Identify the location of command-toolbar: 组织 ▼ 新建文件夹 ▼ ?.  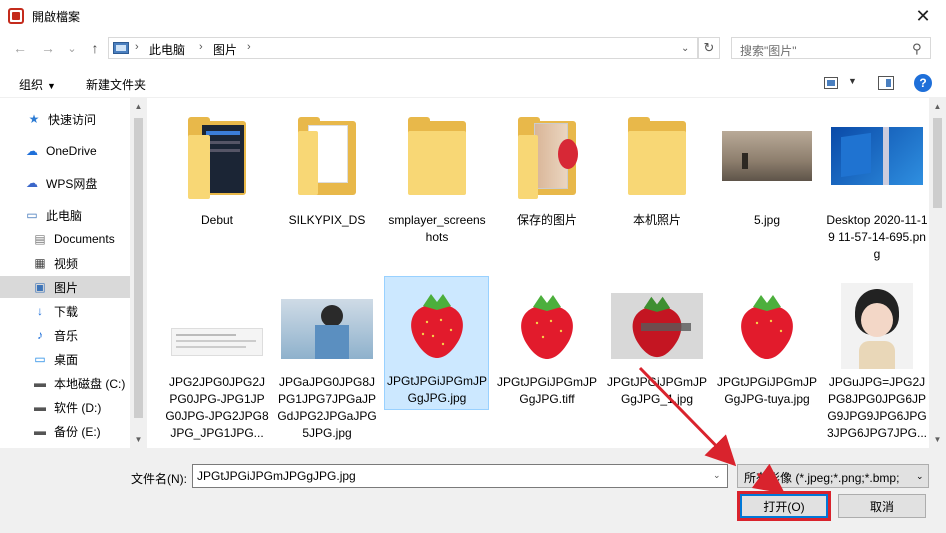
(473, 83).